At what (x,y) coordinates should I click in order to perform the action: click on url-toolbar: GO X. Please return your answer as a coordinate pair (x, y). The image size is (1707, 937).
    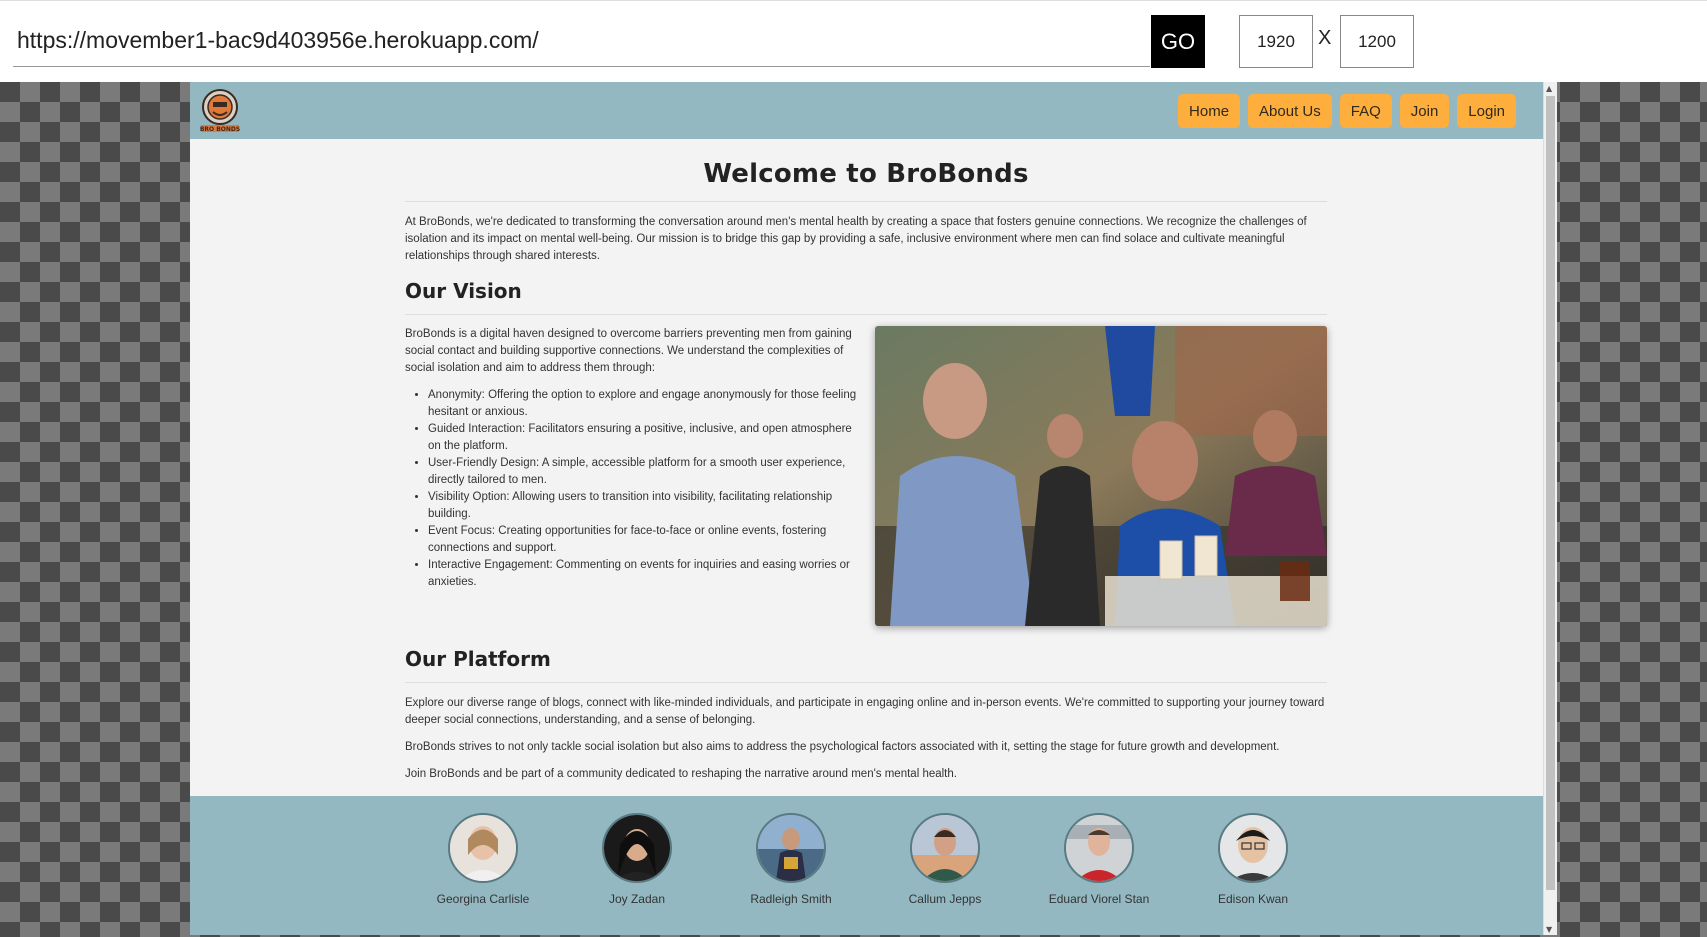
    Looking at the image, I should click on (853, 41).